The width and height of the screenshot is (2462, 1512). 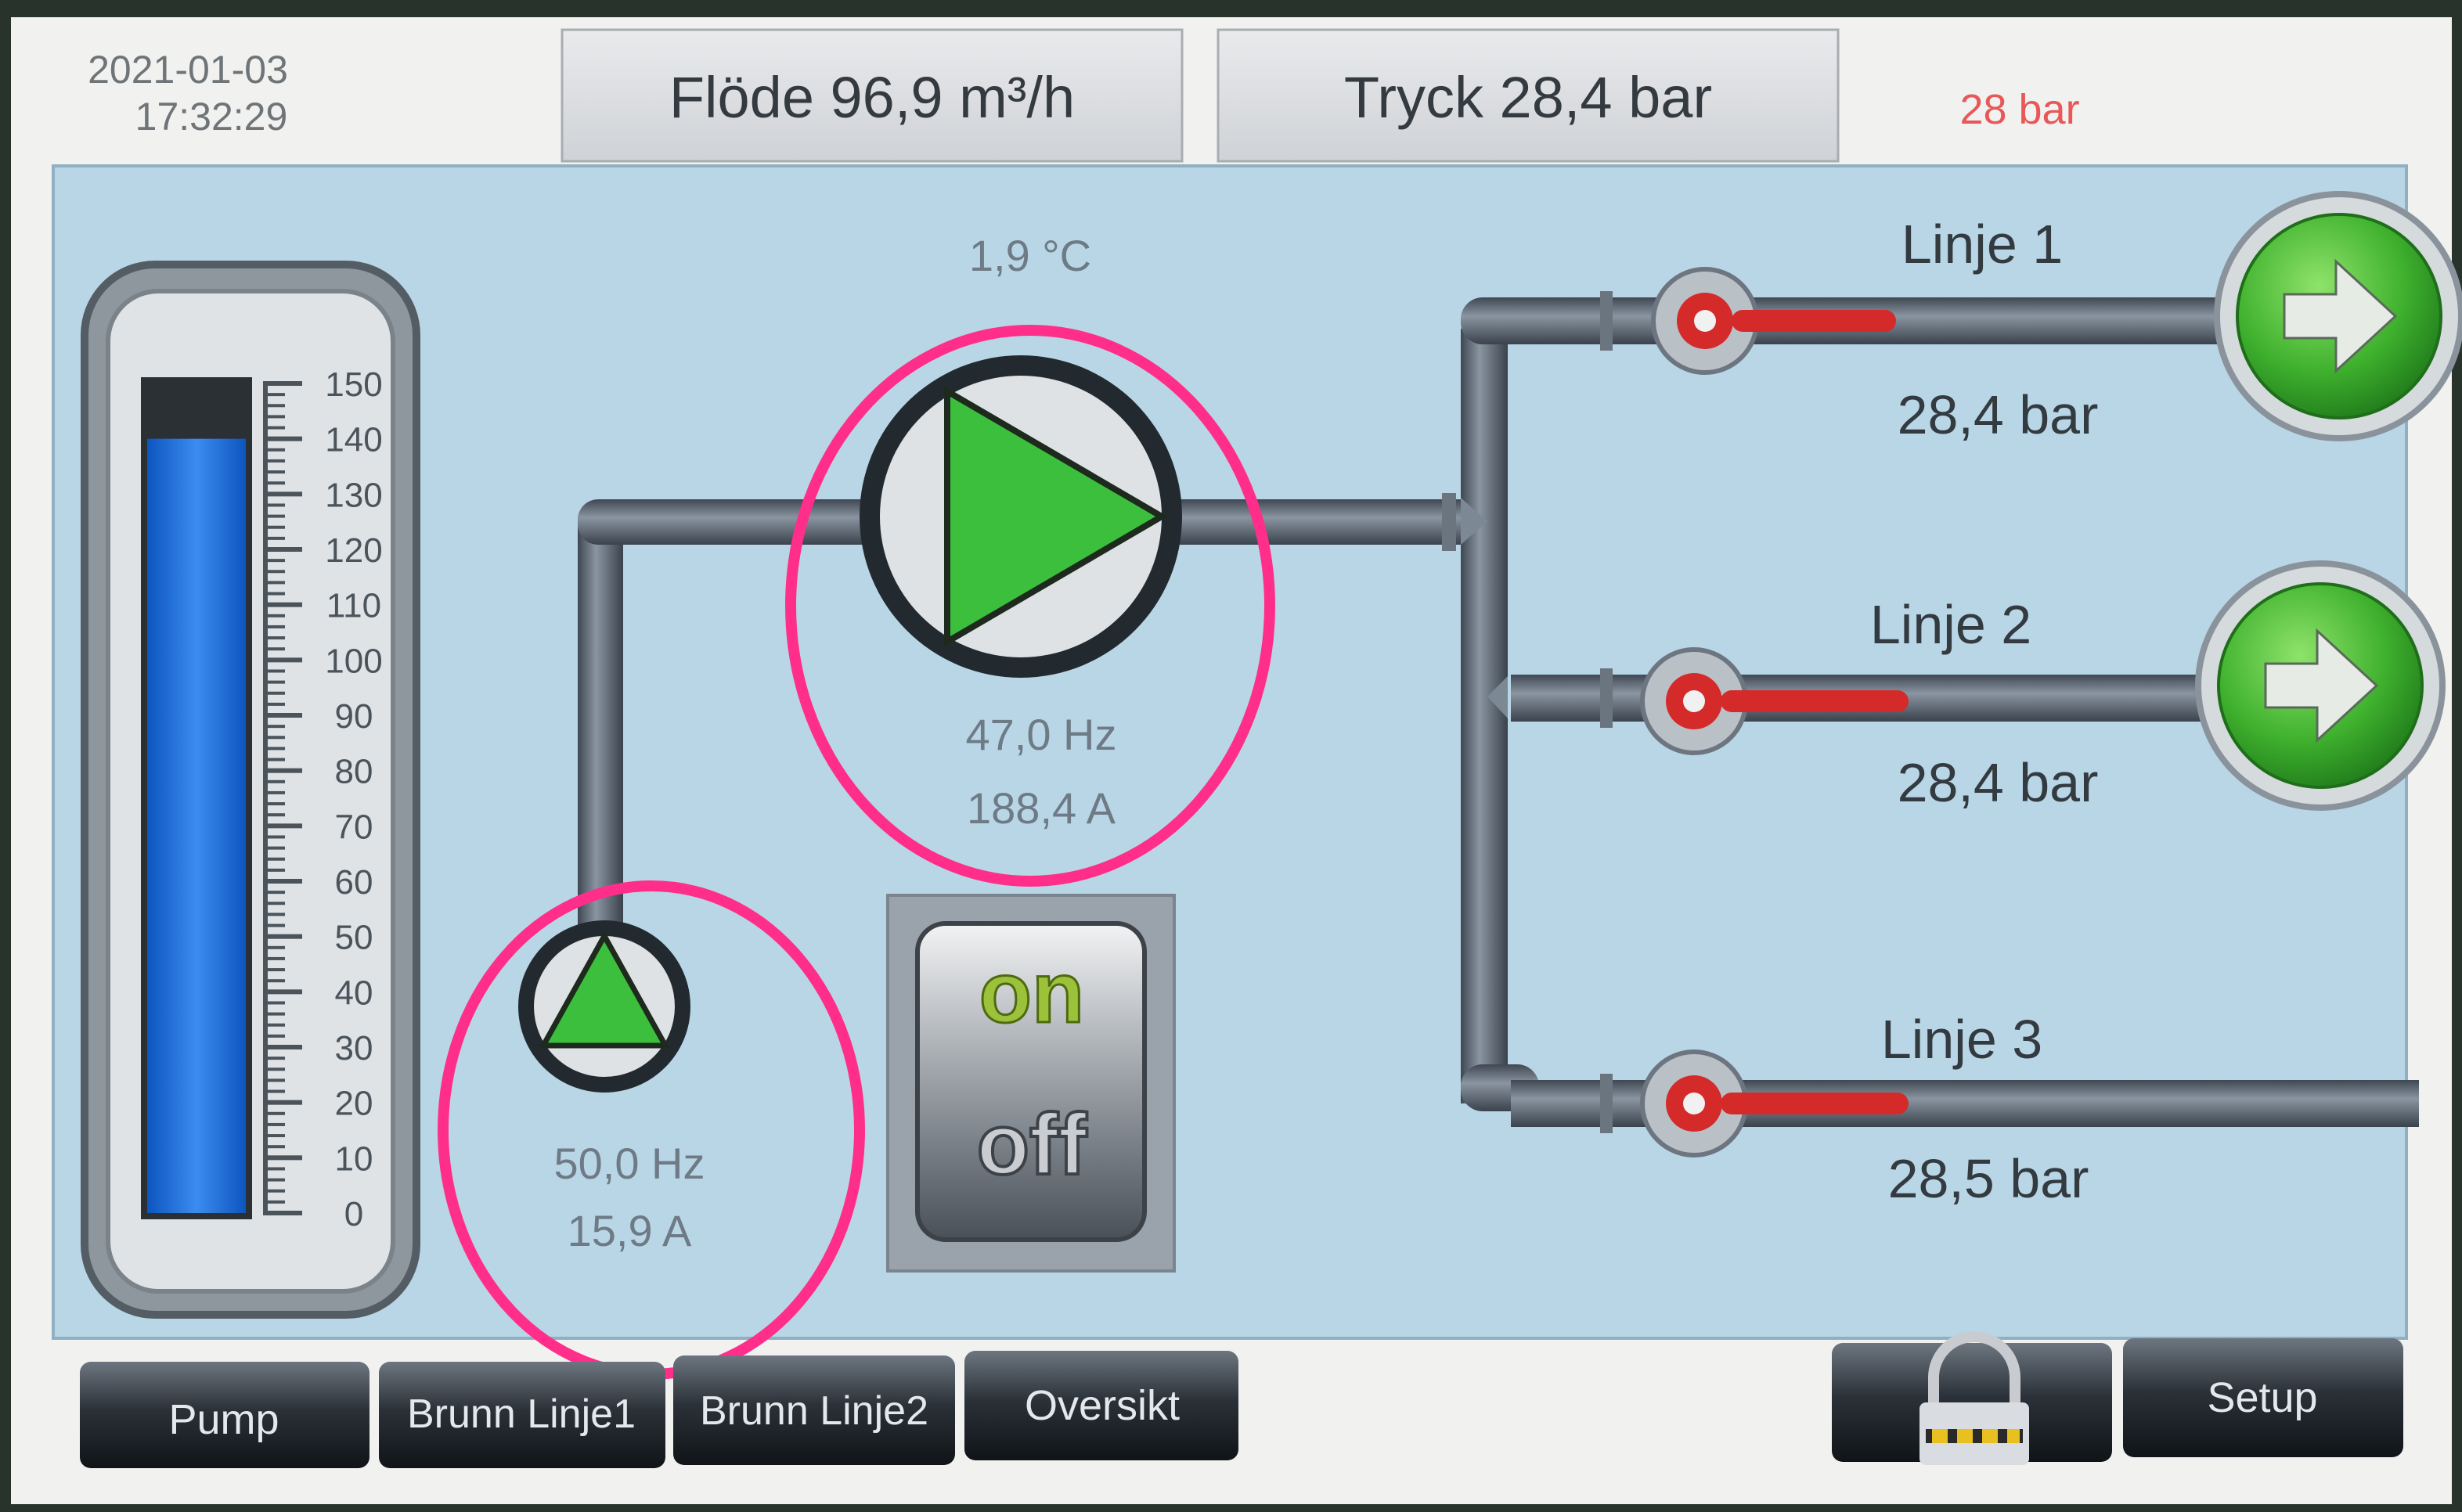 What do you see at coordinates (1031, 1083) in the screenshot?
I see `on-off-switch: on off` at bounding box center [1031, 1083].